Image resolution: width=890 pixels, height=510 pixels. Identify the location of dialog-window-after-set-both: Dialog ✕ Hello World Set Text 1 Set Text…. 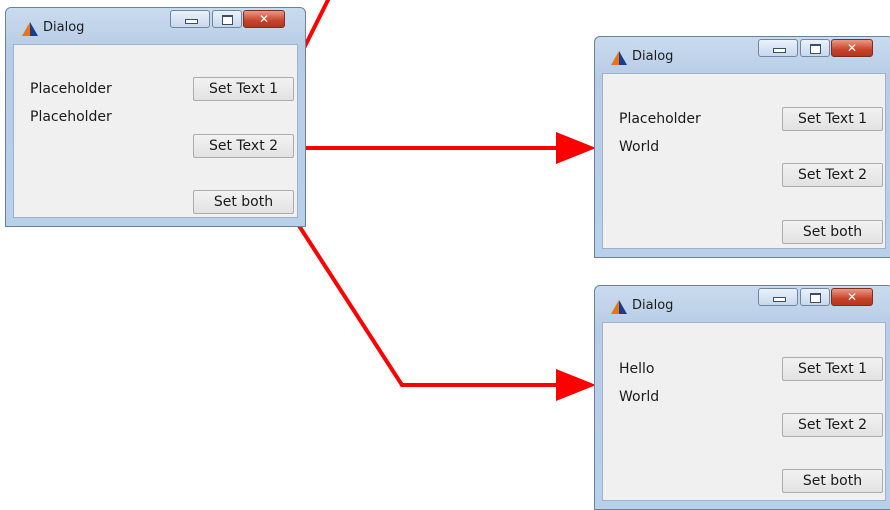
(742, 397).